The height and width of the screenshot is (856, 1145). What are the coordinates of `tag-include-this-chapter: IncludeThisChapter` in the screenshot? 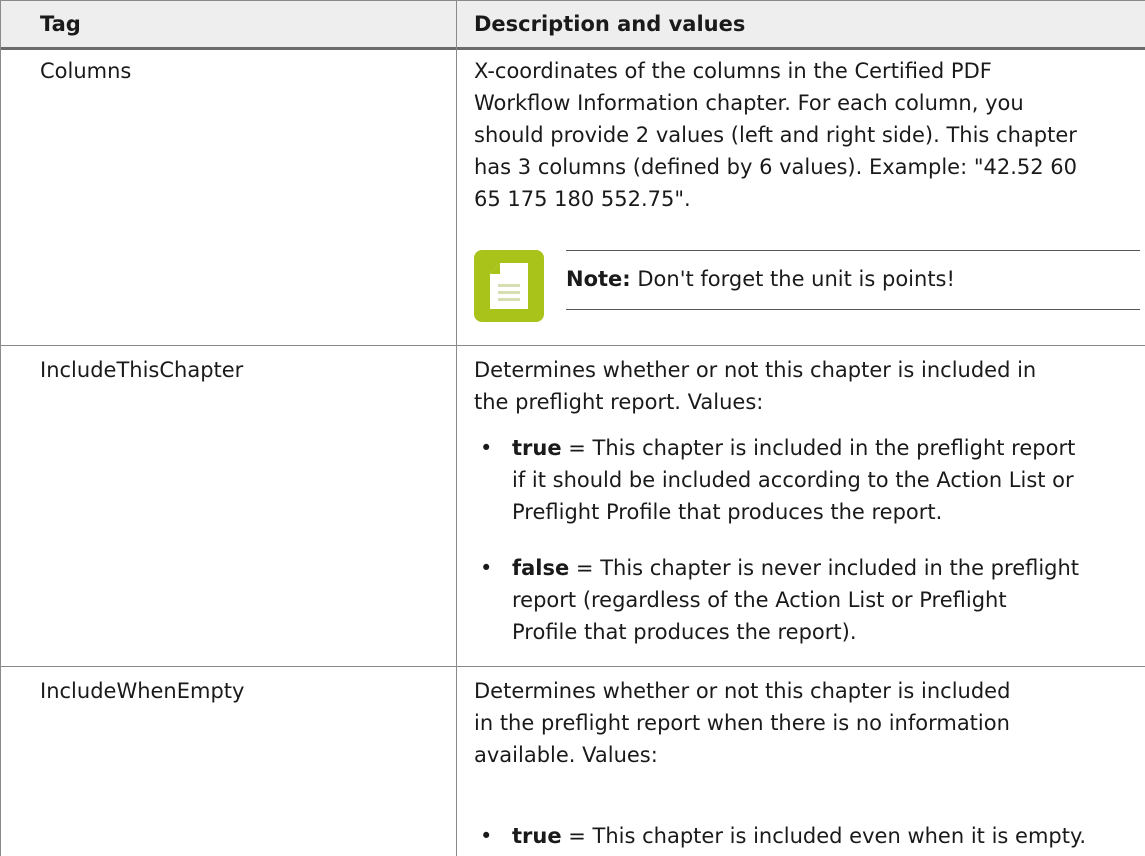 It's located at (142, 370).